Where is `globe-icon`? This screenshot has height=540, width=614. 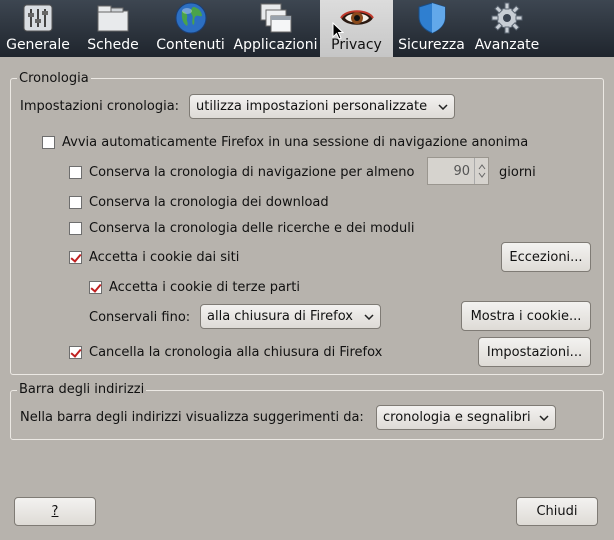 globe-icon is located at coordinates (191, 18).